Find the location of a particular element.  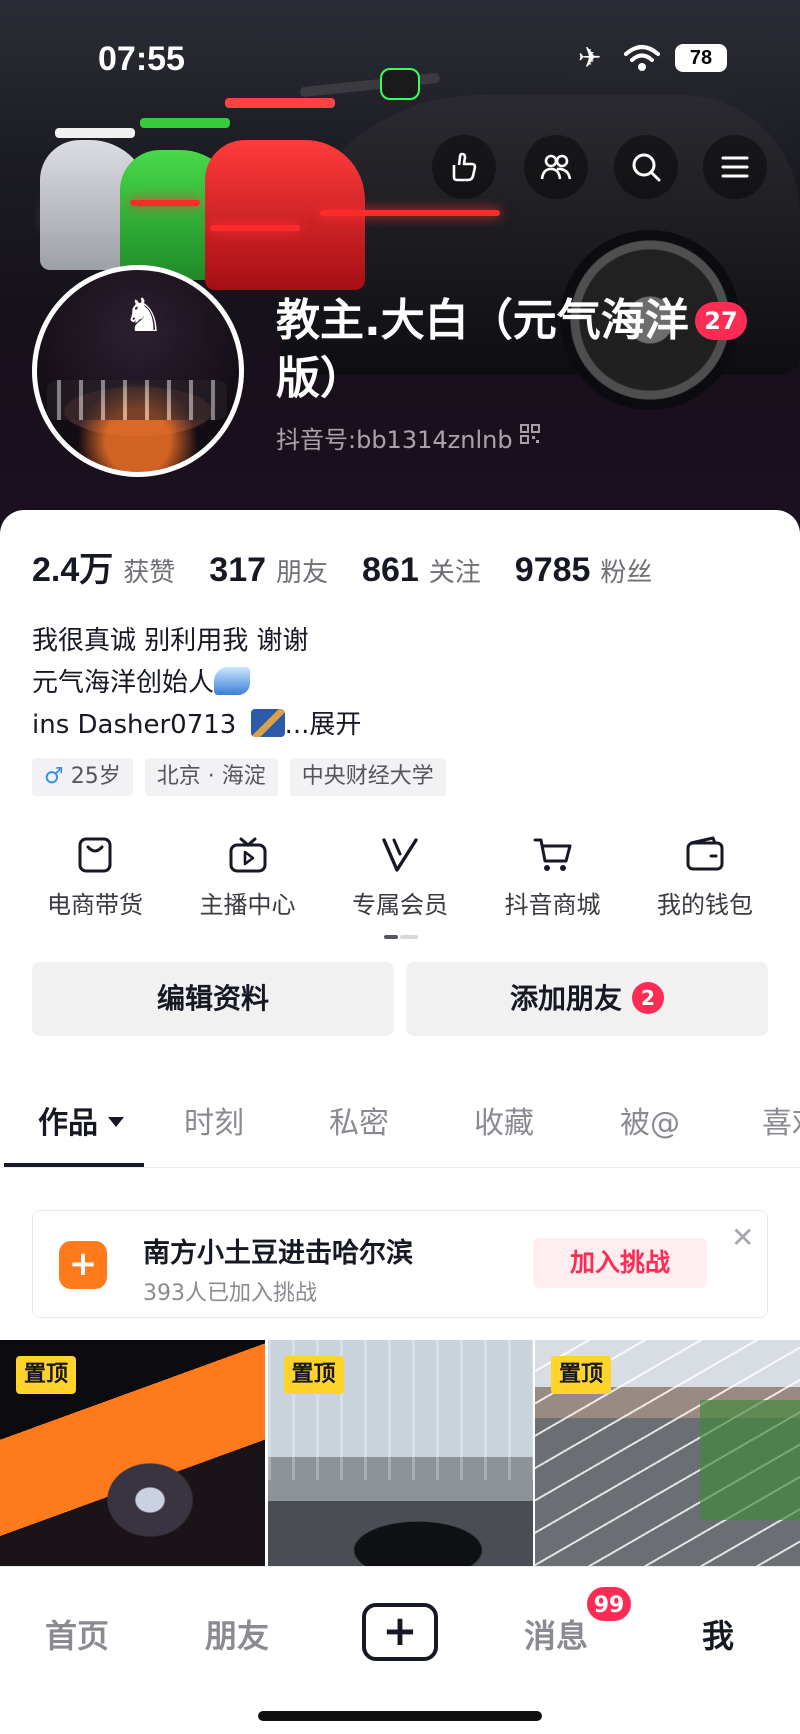

tag-school: 中央财经大学 is located at coordinates (367, 777).